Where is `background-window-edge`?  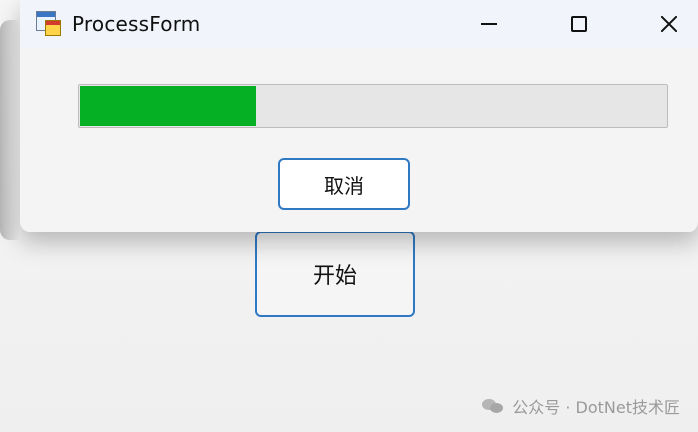 background-window-edge is located at coordinates (10, 130).